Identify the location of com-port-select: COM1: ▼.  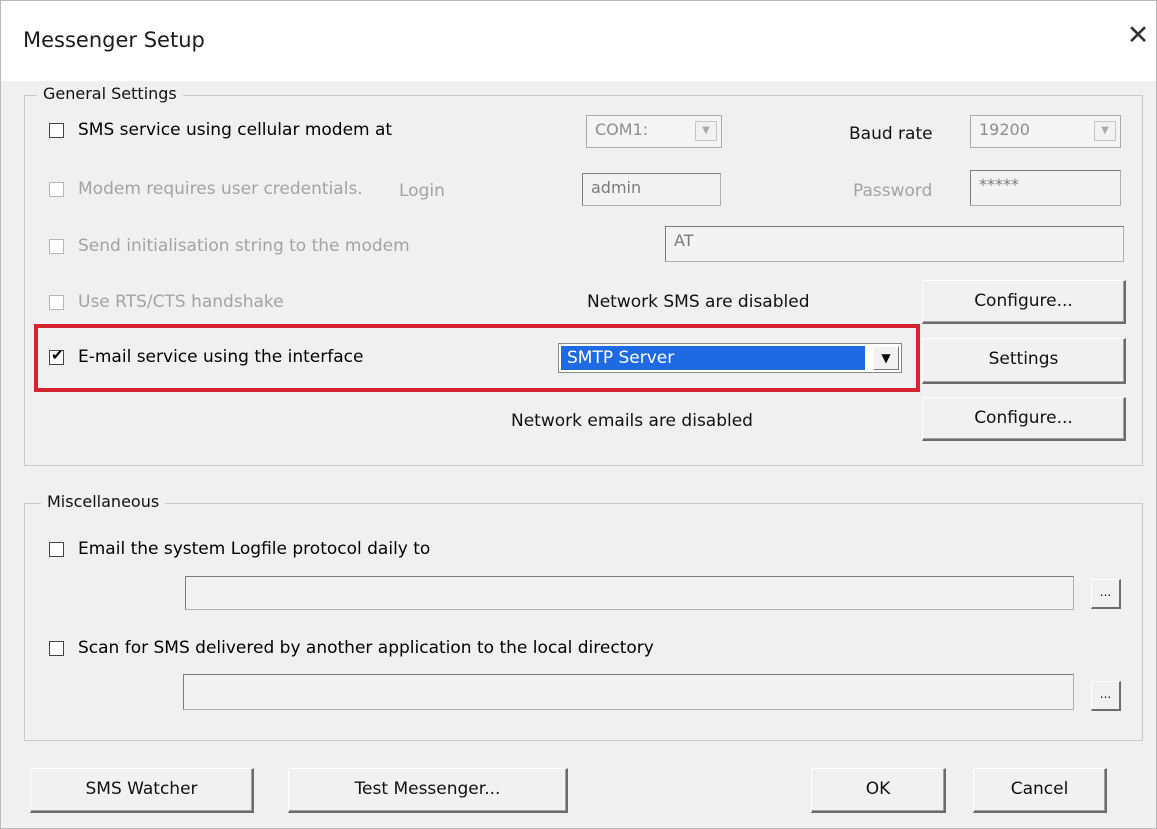
(654, 131).